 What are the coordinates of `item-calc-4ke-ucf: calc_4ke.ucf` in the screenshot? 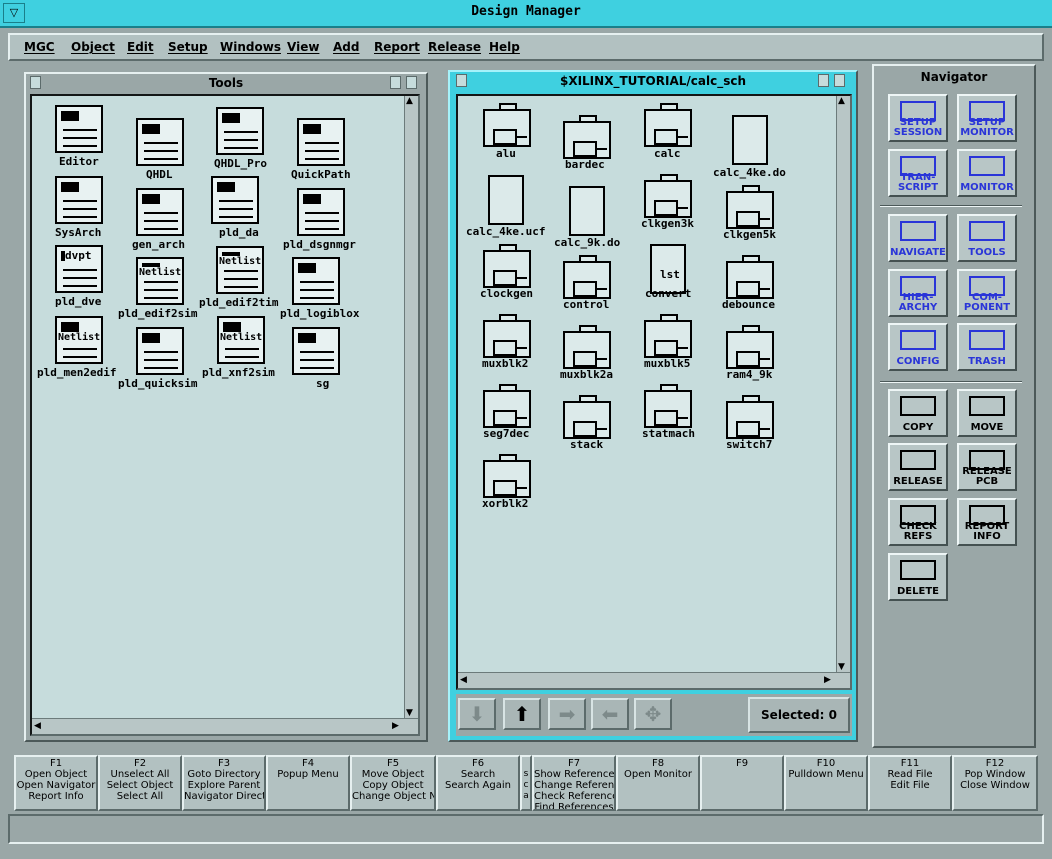 It's located at (505, 231).